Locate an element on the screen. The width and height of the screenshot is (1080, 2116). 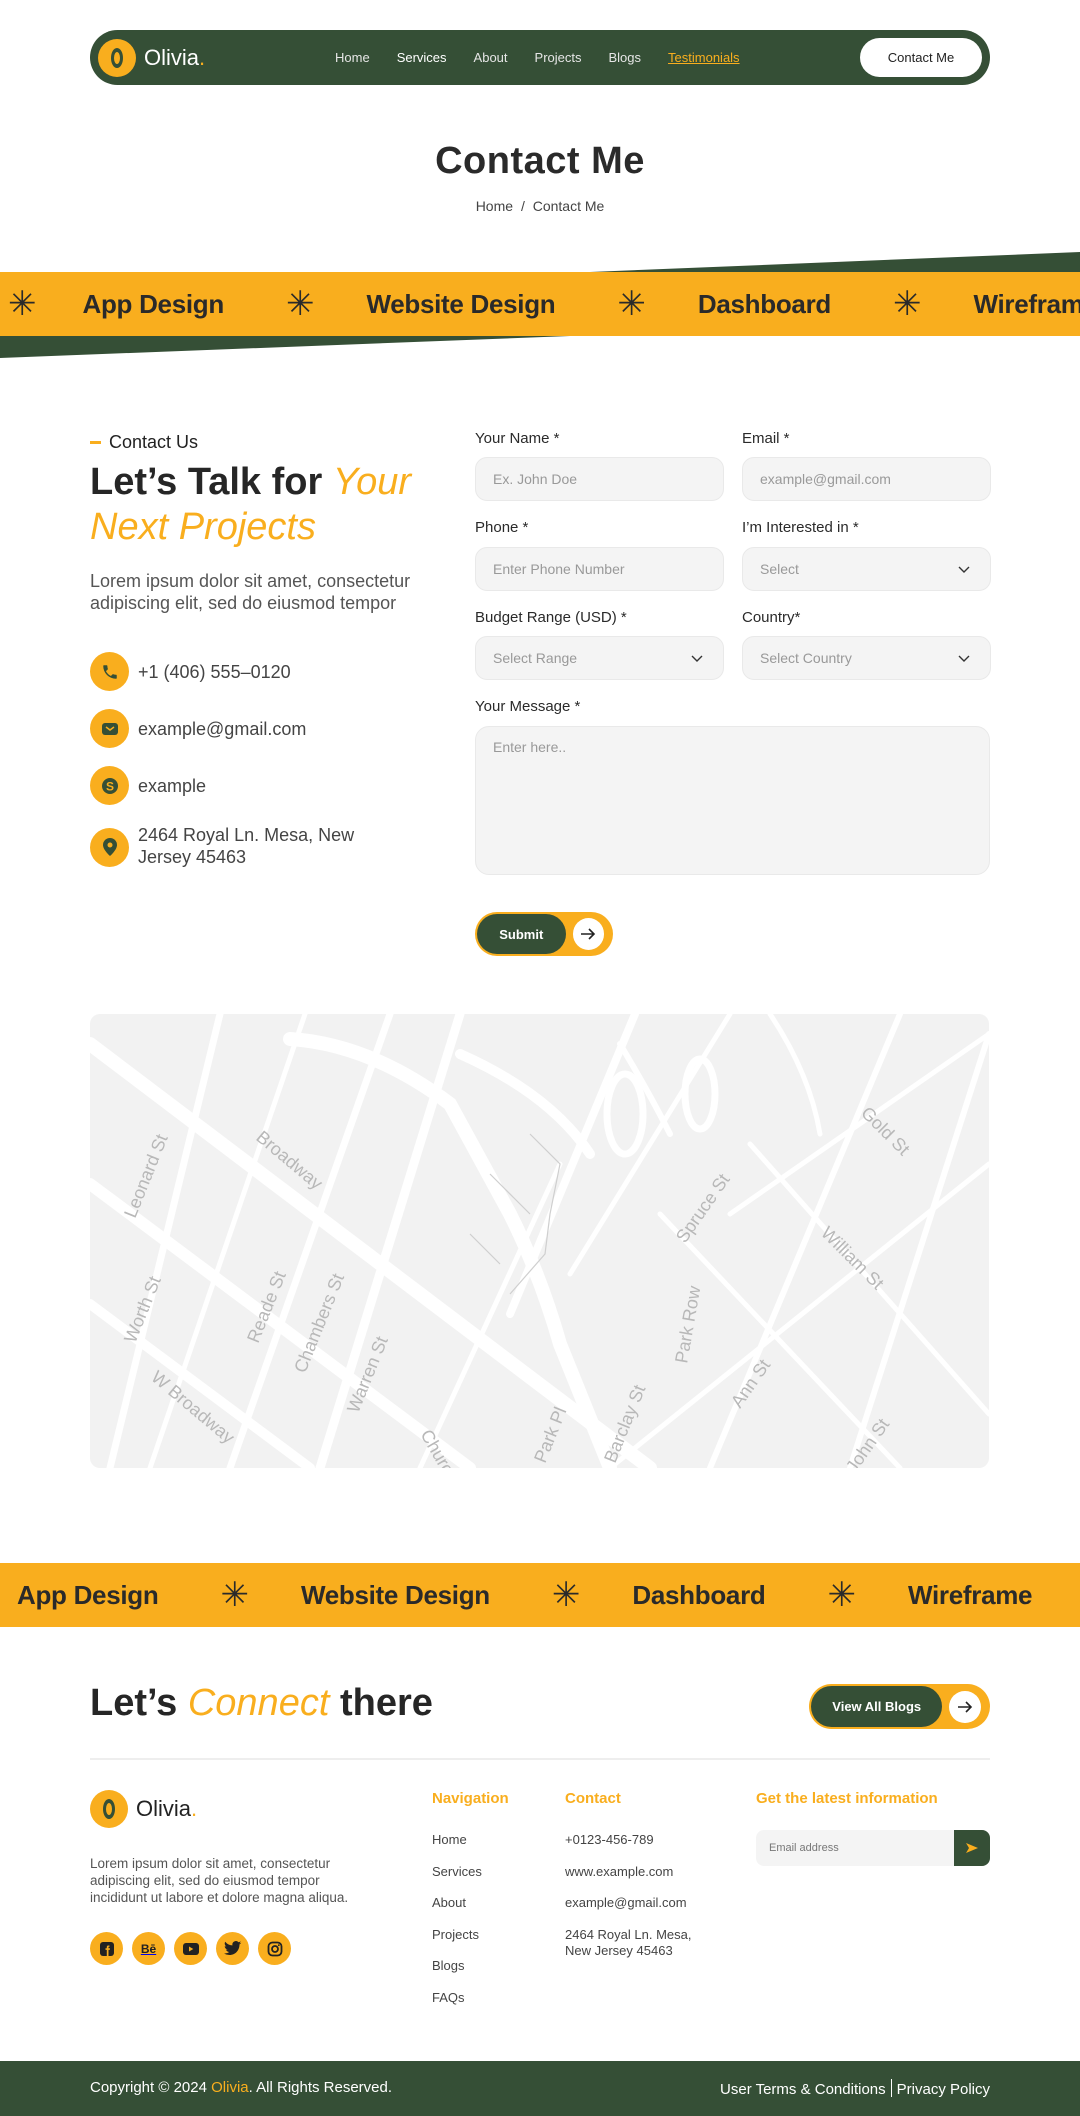
legal-links: User Terms & Conditions Privacy Policy is located at coordinates (855, 2088).